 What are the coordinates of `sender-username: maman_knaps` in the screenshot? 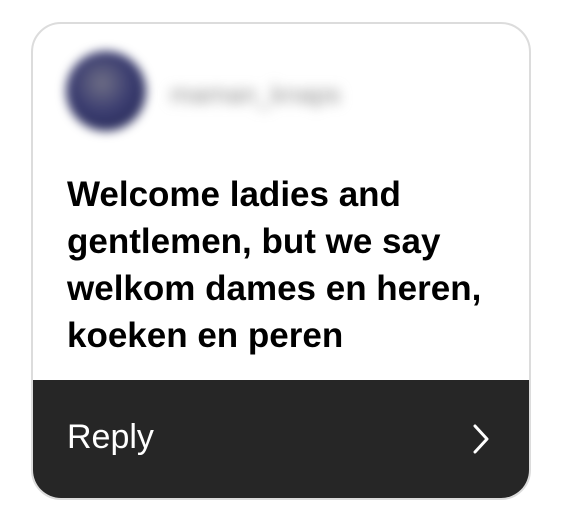 It's located at (255, 94).